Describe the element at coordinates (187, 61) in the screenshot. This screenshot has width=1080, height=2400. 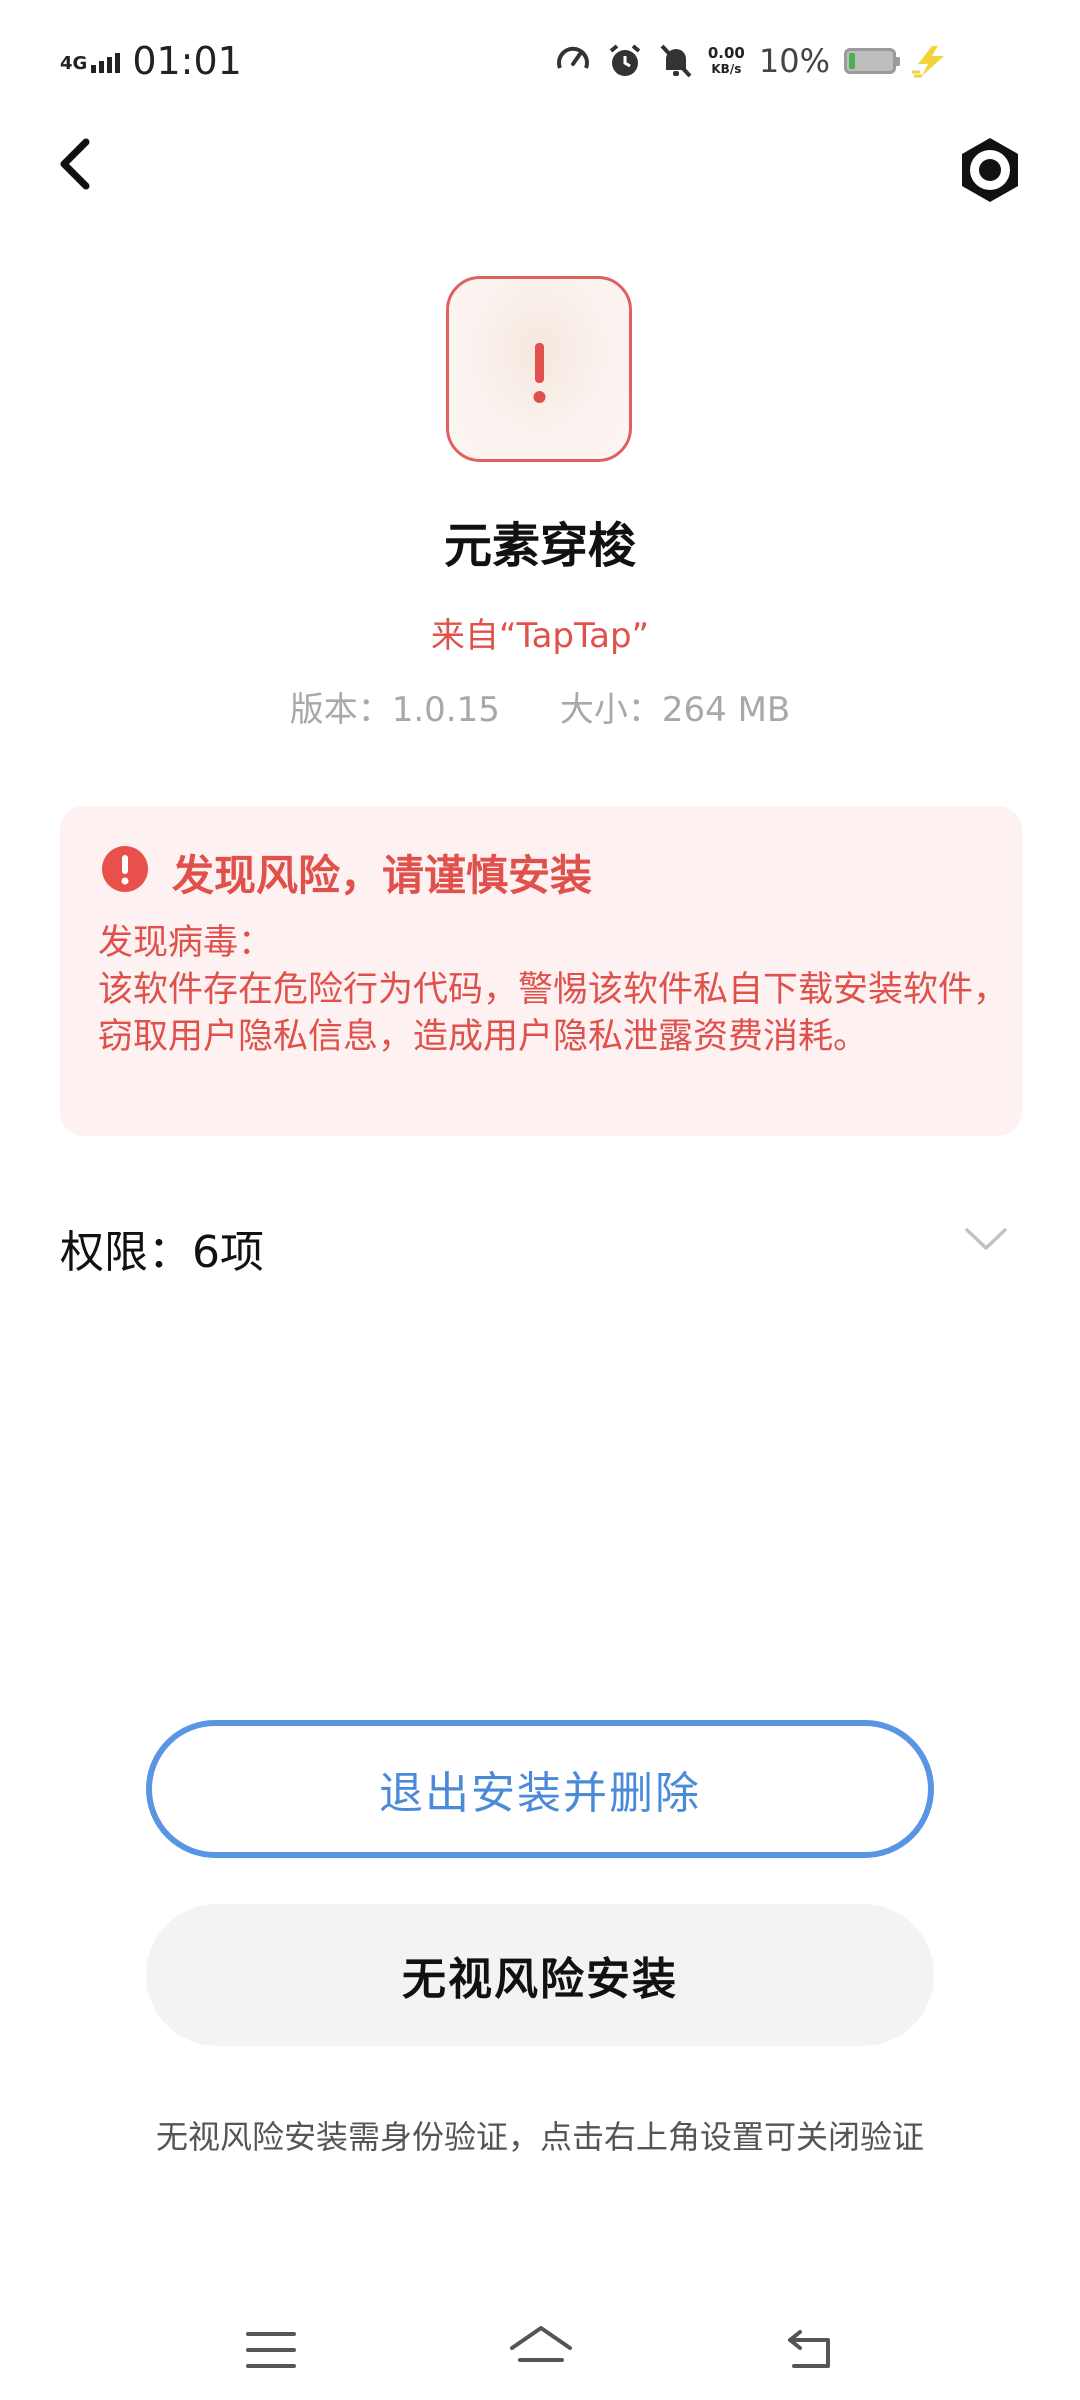
I see `clock-time: 01:01` at that location.